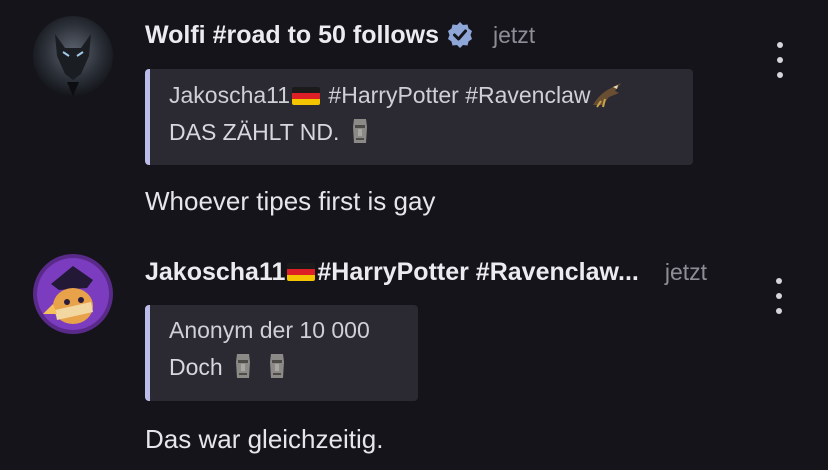  Describe the element at coordinates (606, 95) in the screenshot. I see `eagle-emoji-icon` at that location.